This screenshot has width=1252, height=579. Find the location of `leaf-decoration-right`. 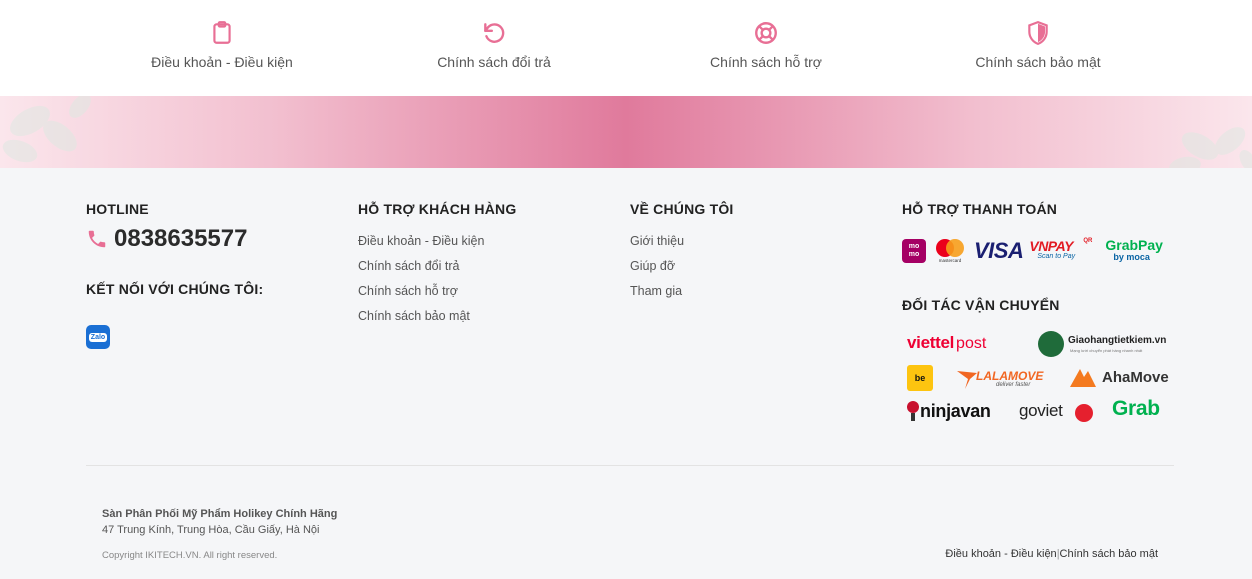

leaf-decoration-right is located at coordinates (1210, 147).